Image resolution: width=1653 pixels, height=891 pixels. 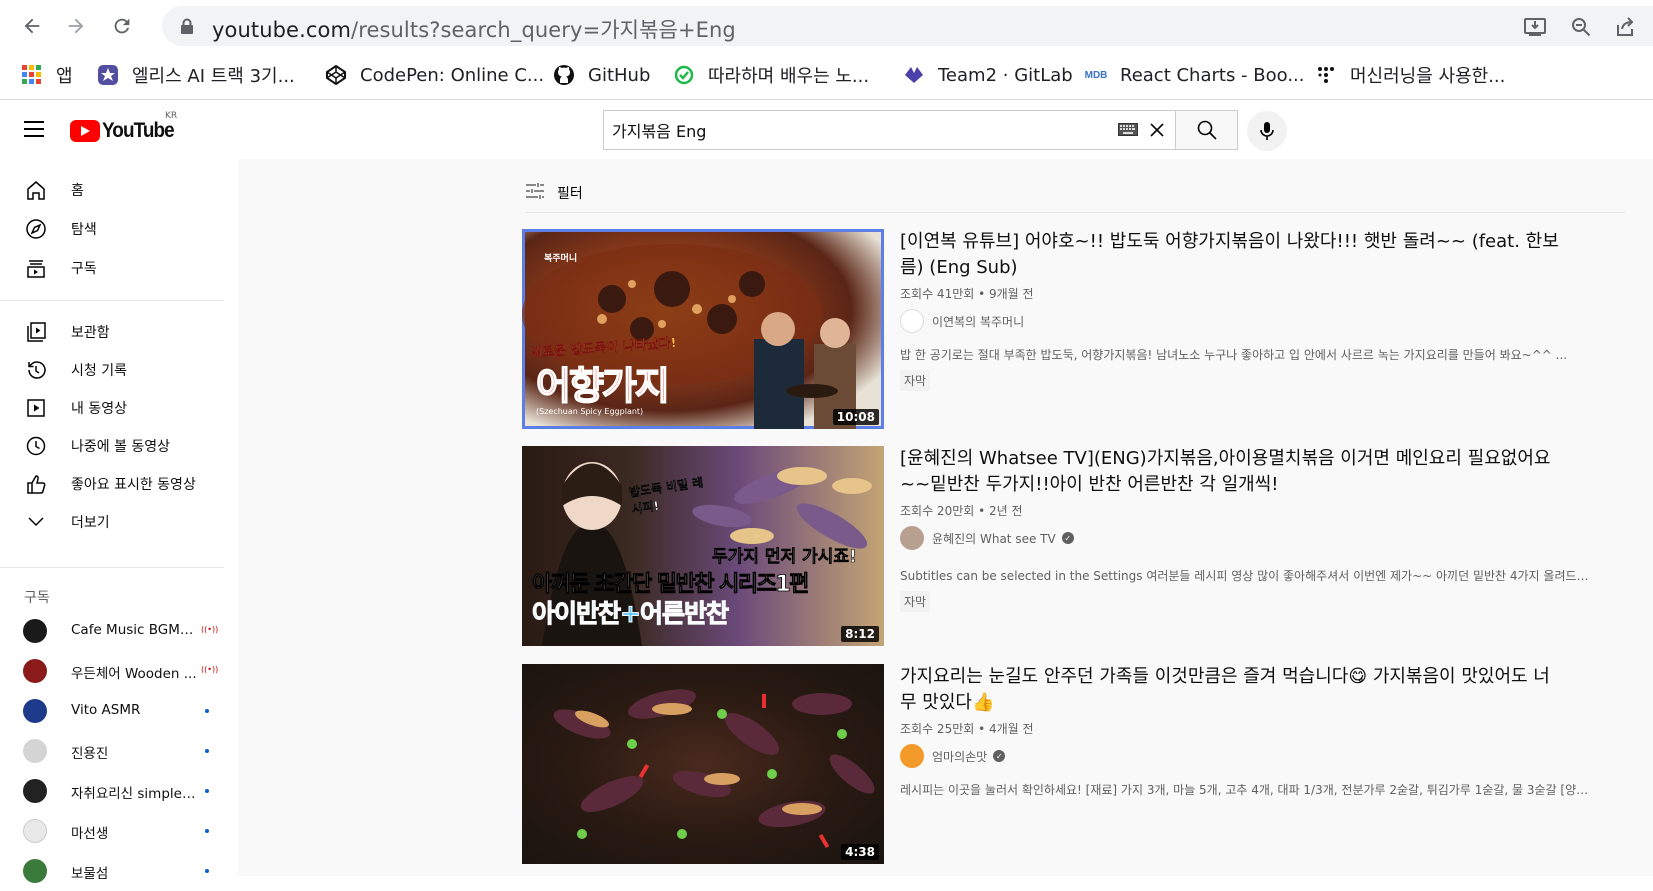 I want to click on lock-icon, so click(x=187, y=26).